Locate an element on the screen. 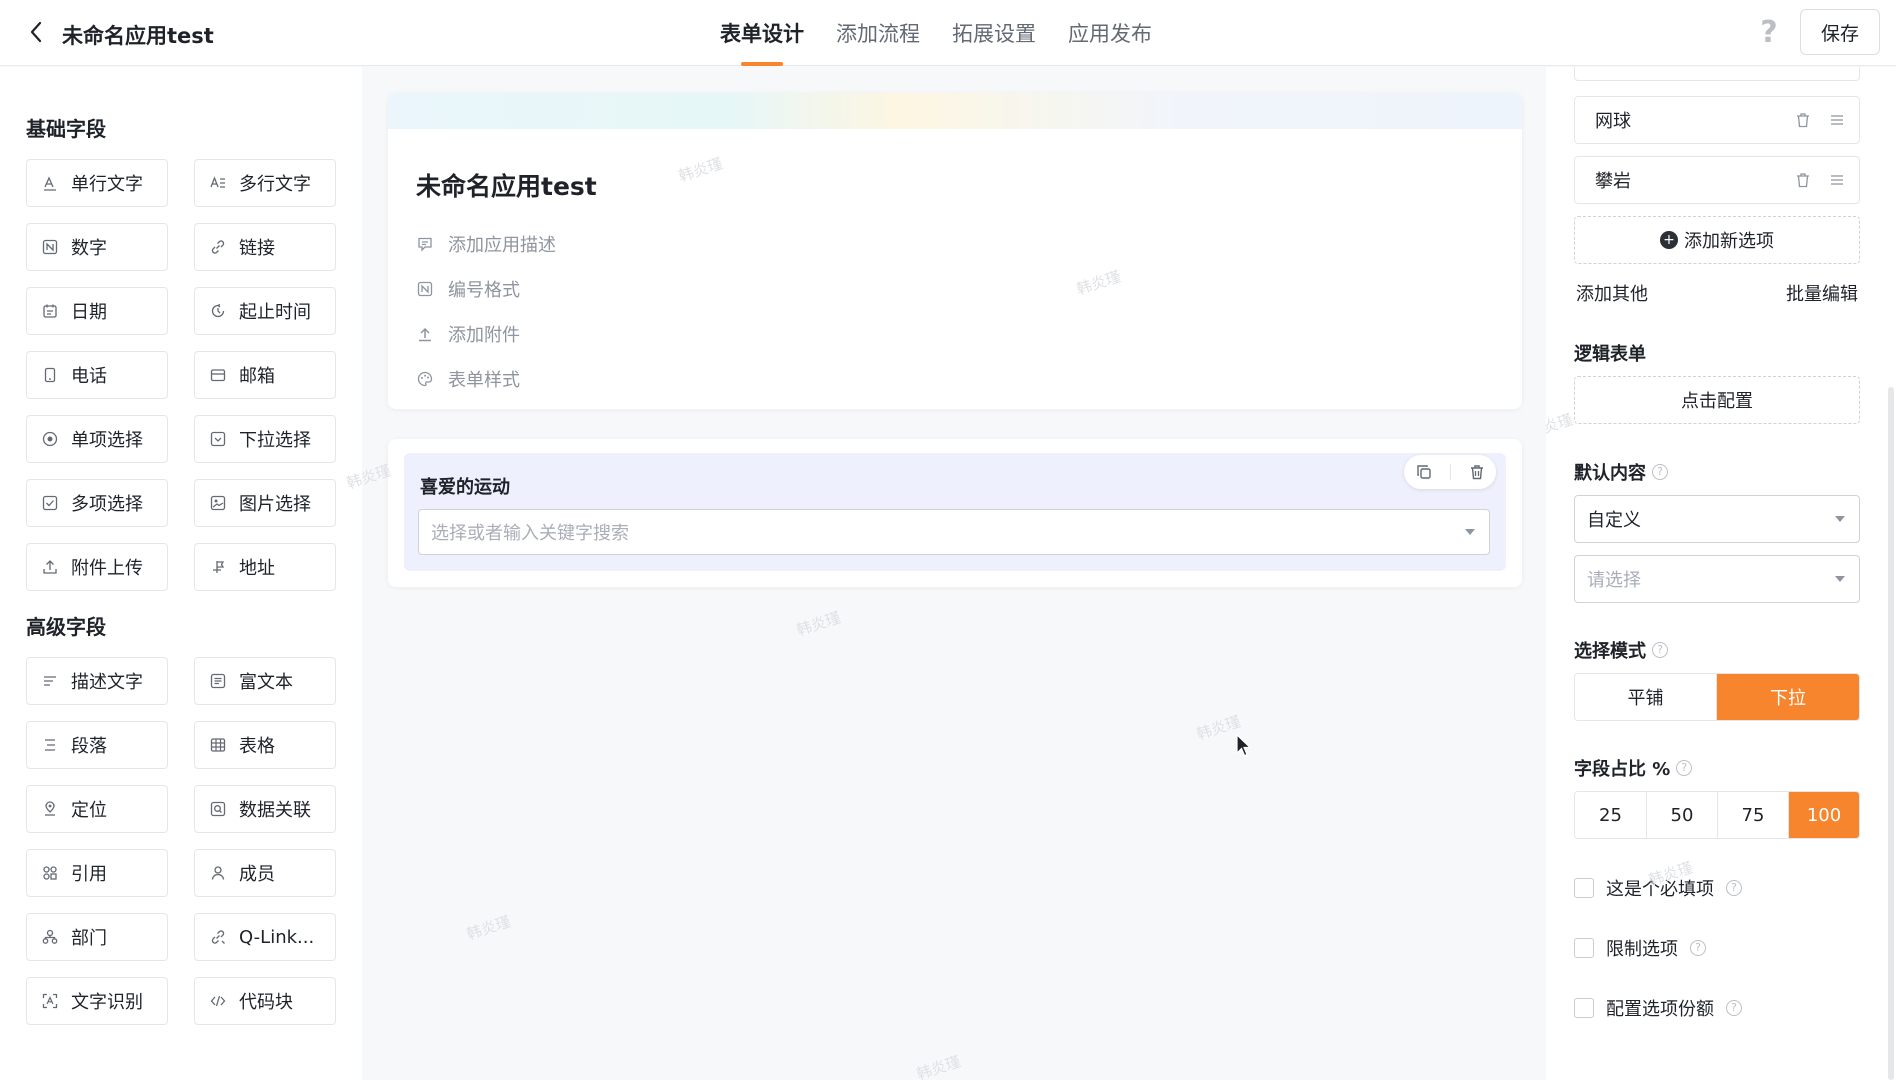  field-member: 成员 is located at coordinates (265, 873).